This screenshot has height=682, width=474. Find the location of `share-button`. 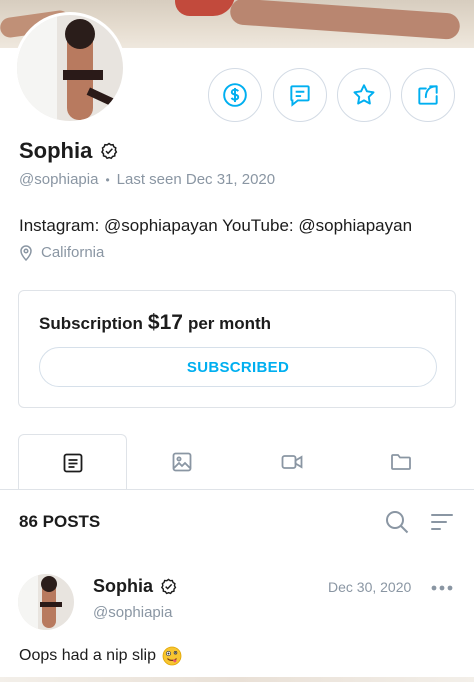

share-button is located at coordinates (428, 95).